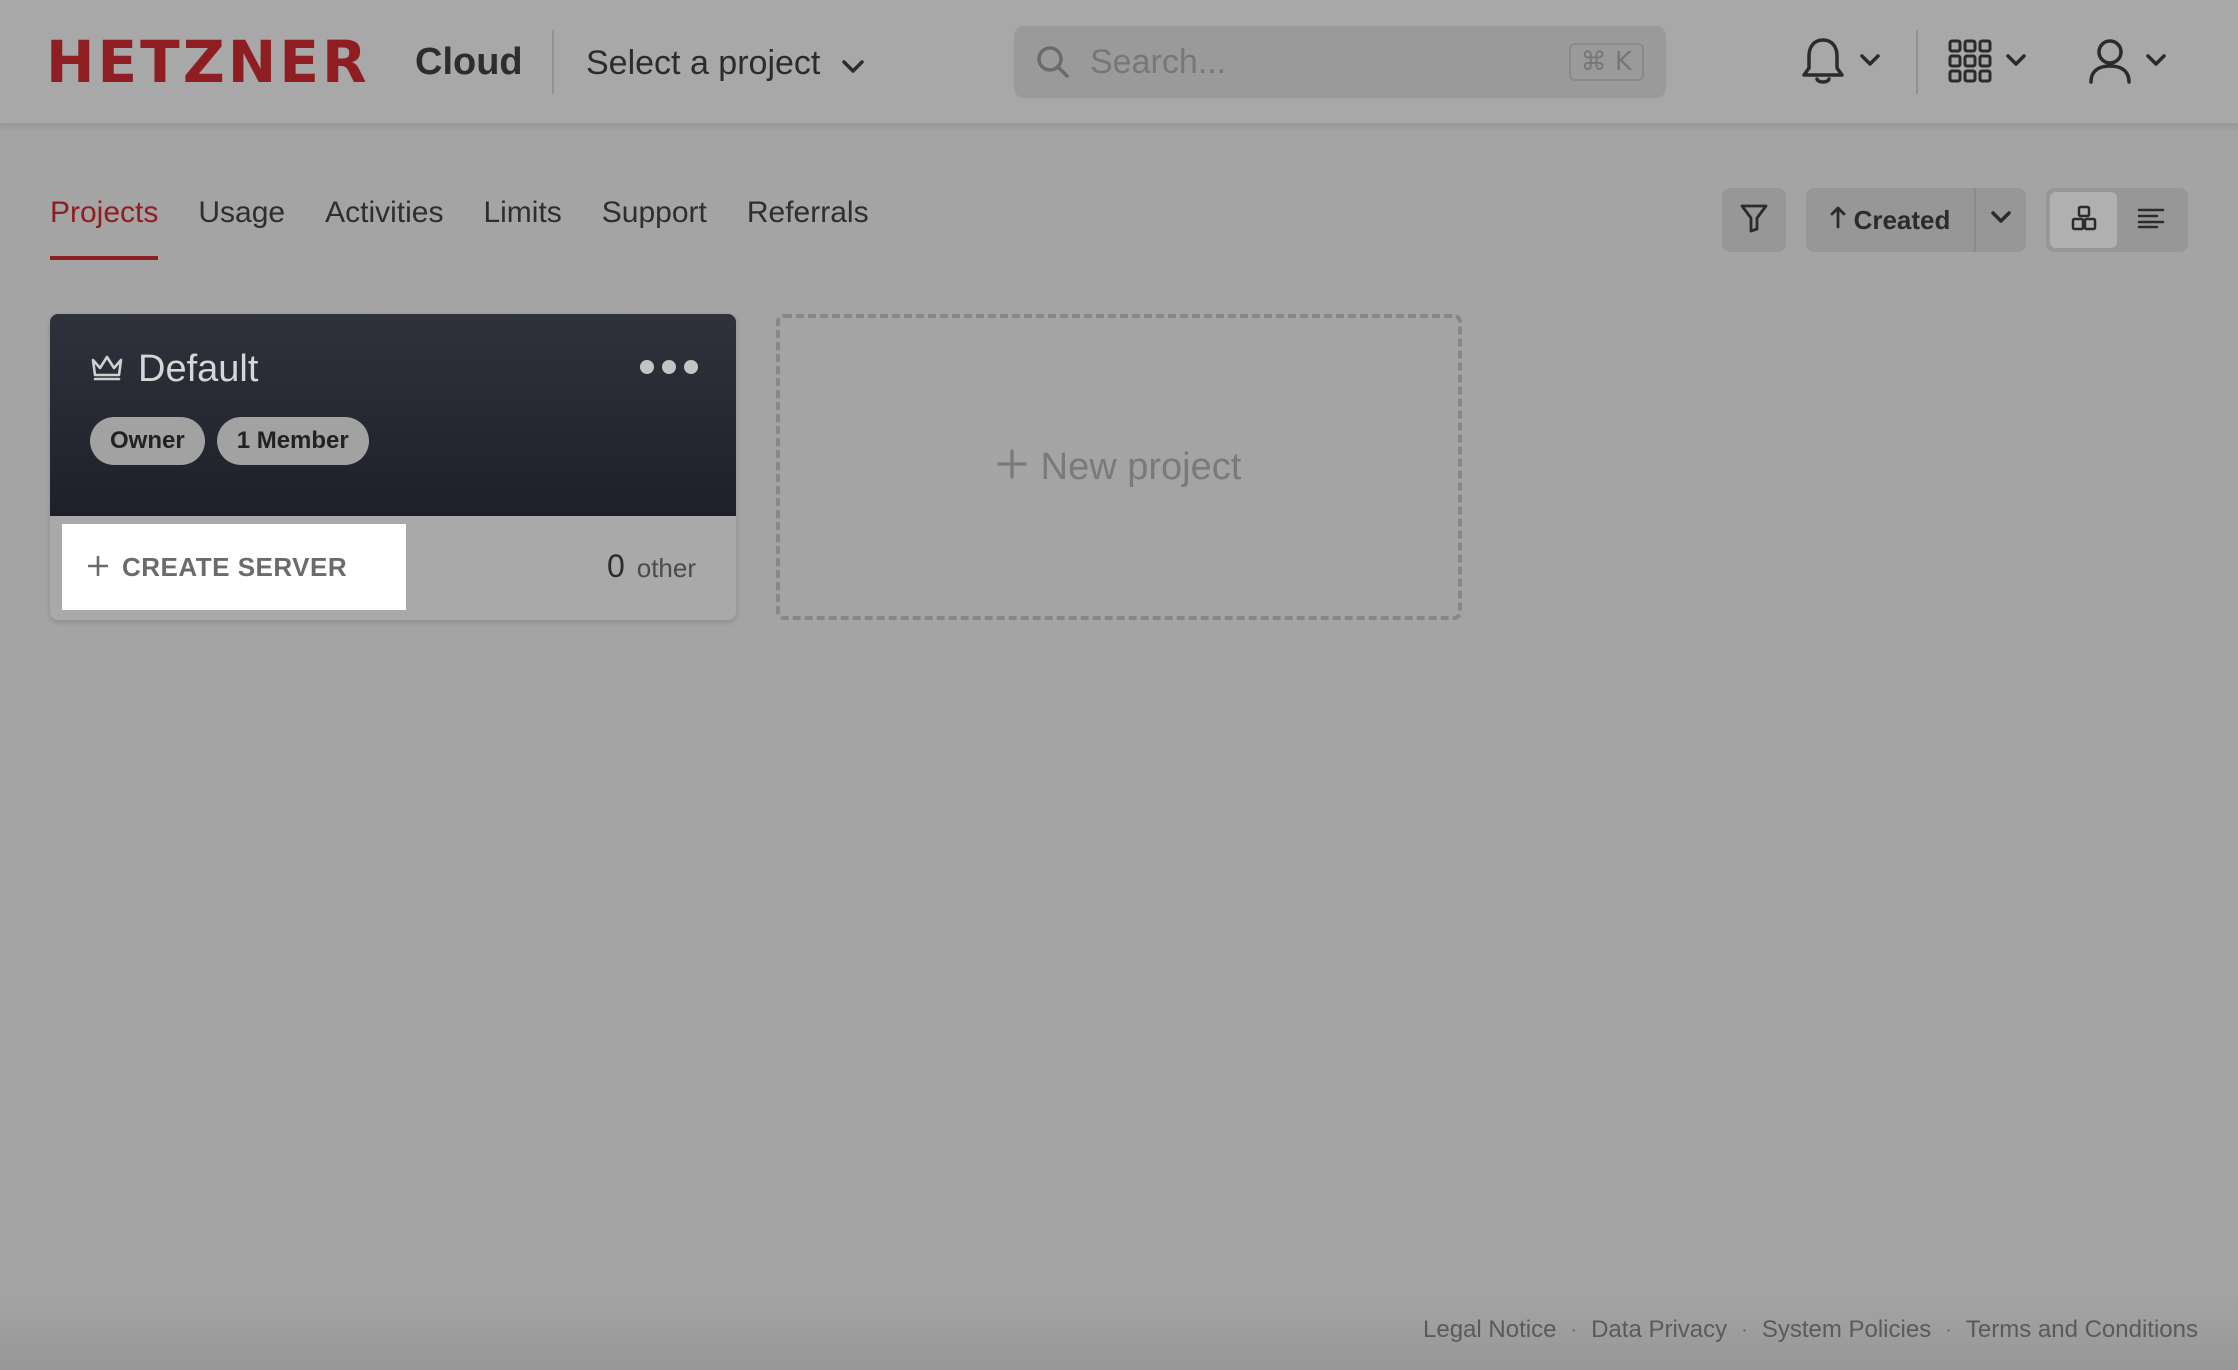 The image size is (2238, 1370). What do you see at coordinates (208, 62) in the screenshot?
I see `hetzner-logo: HETZNER` at bounding box center [208, 62].